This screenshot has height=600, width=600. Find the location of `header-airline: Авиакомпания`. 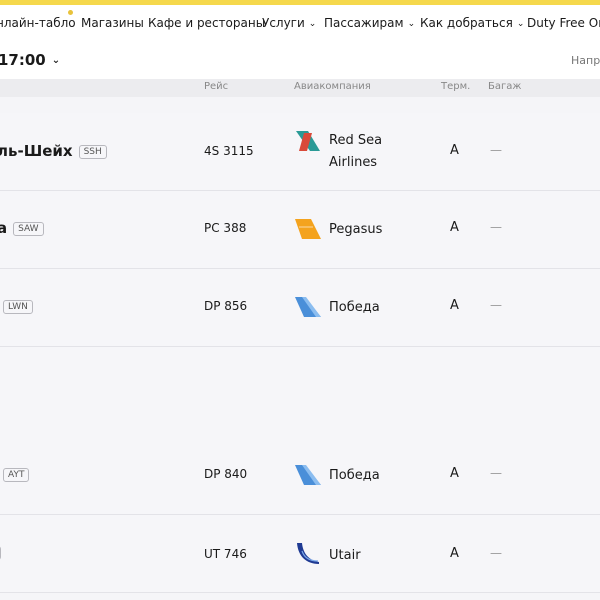

header-airline: Авиакомпания is located at coordinates (332, 86).